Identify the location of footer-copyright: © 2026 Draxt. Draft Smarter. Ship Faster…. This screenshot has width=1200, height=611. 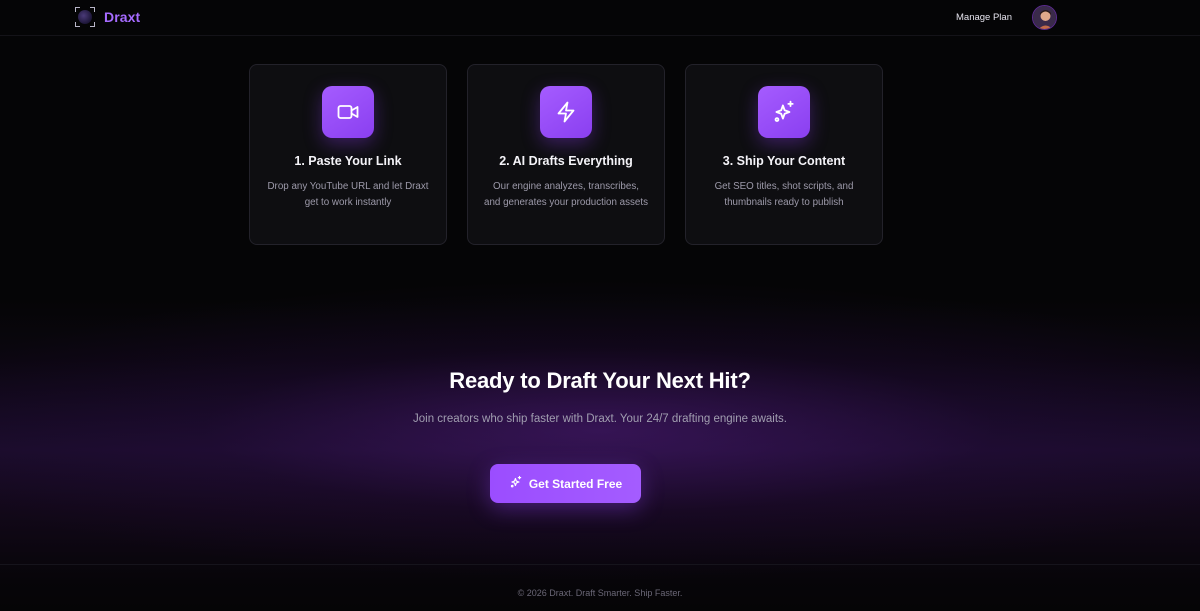
(600, 593).